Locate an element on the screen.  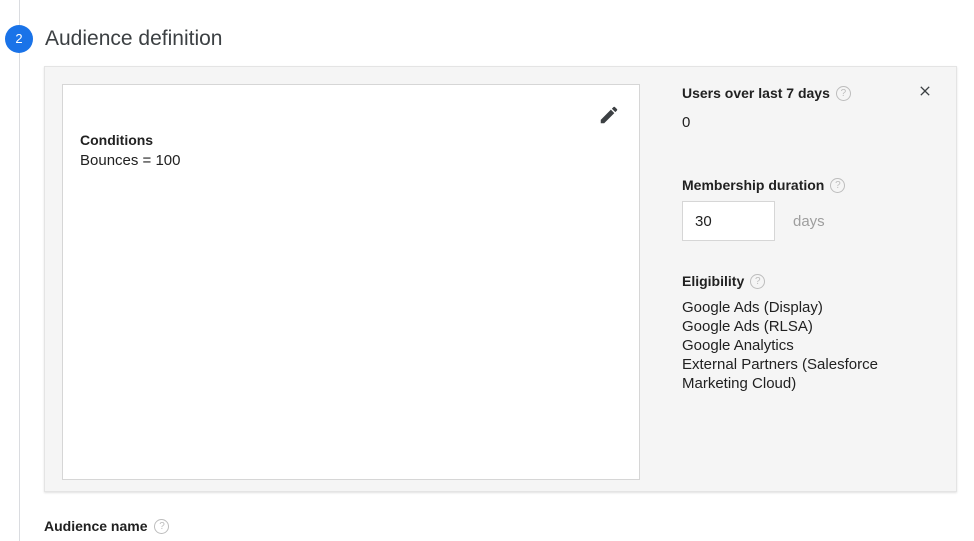
audience-name-text: Audience name is located at coordinates (96, 526).